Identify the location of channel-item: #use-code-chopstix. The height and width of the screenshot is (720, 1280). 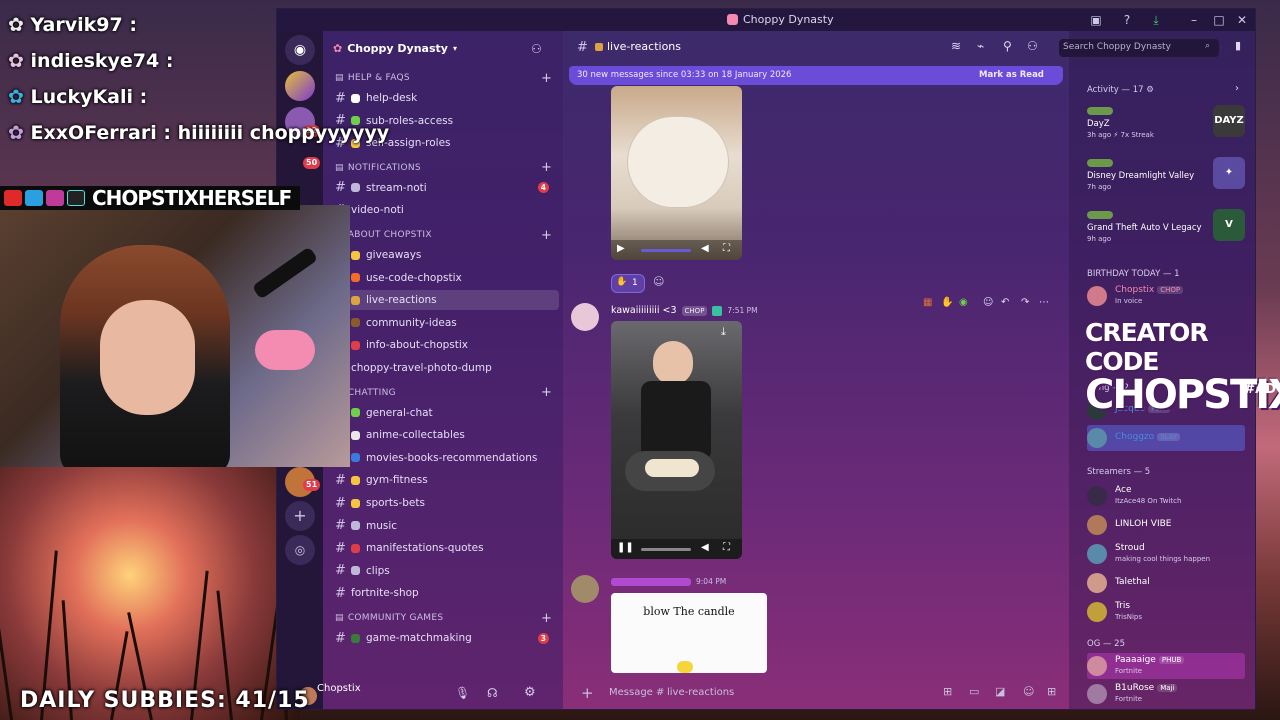
(447, 278).